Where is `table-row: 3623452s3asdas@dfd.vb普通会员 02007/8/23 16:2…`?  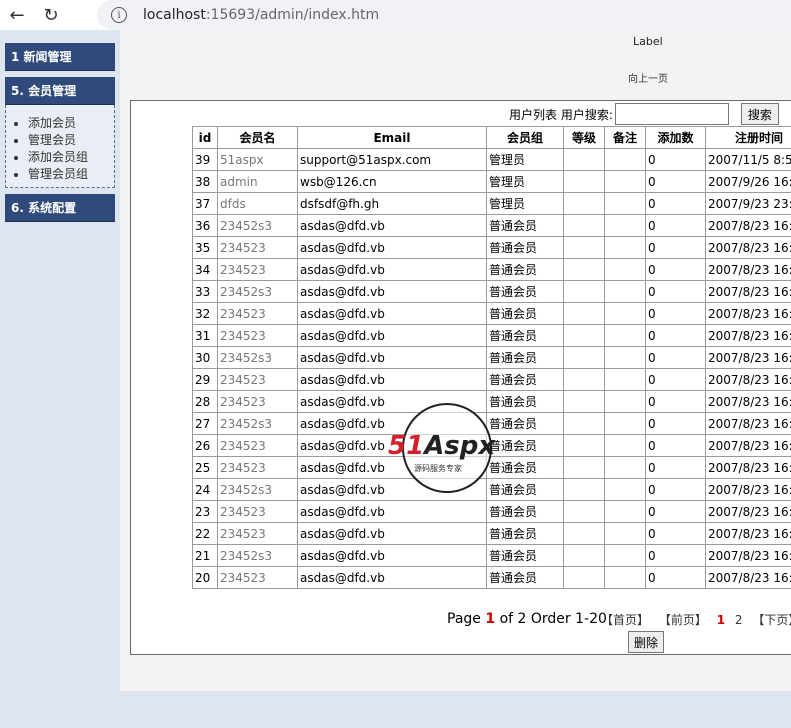 table-row: 3623452s3asdas@dfd.vb普通会员 02007/8/23 16:2… is located at coordinates (491, 225).